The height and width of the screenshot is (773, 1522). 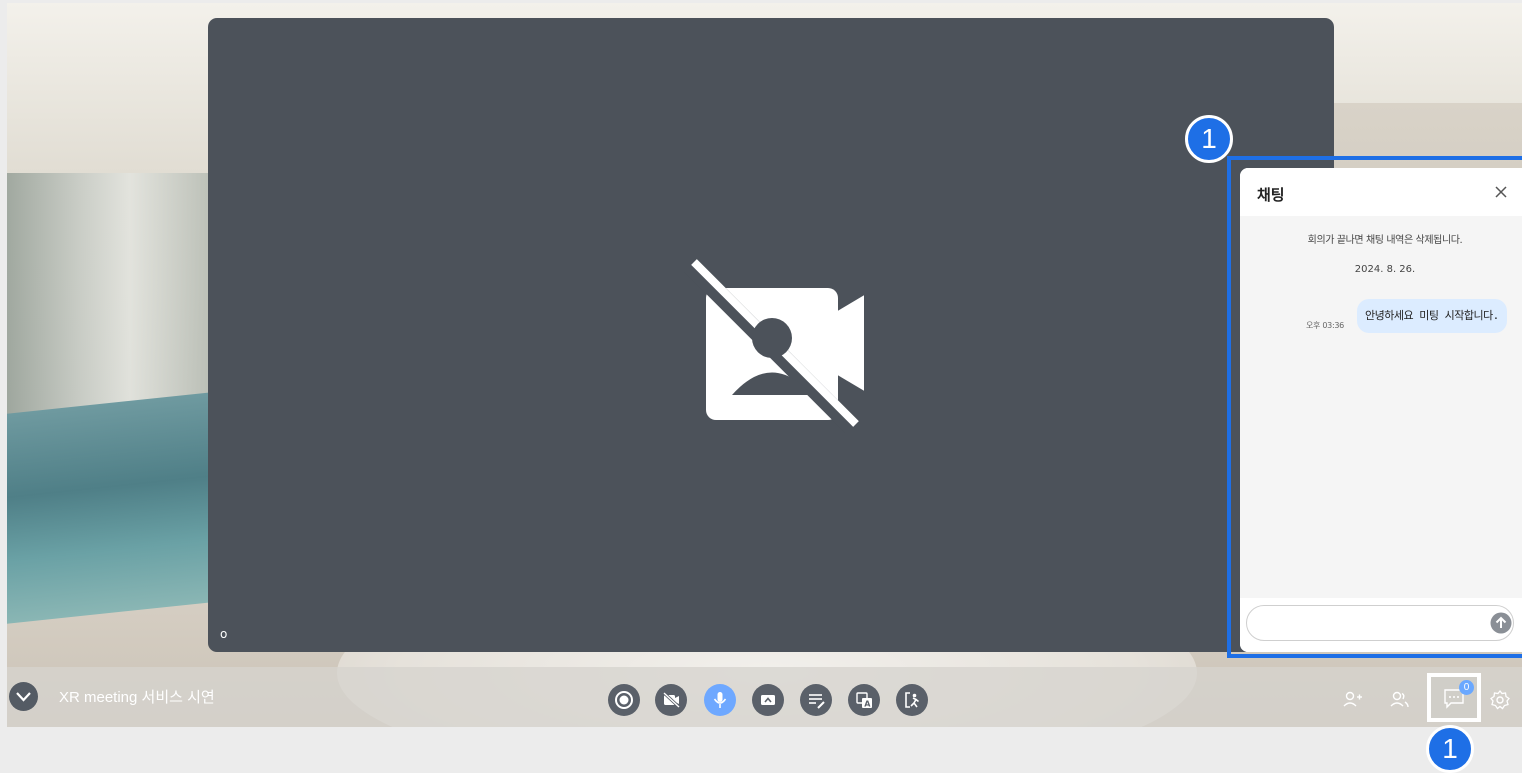 I want to click on chat-message-input, so click(x=1380, y=623).